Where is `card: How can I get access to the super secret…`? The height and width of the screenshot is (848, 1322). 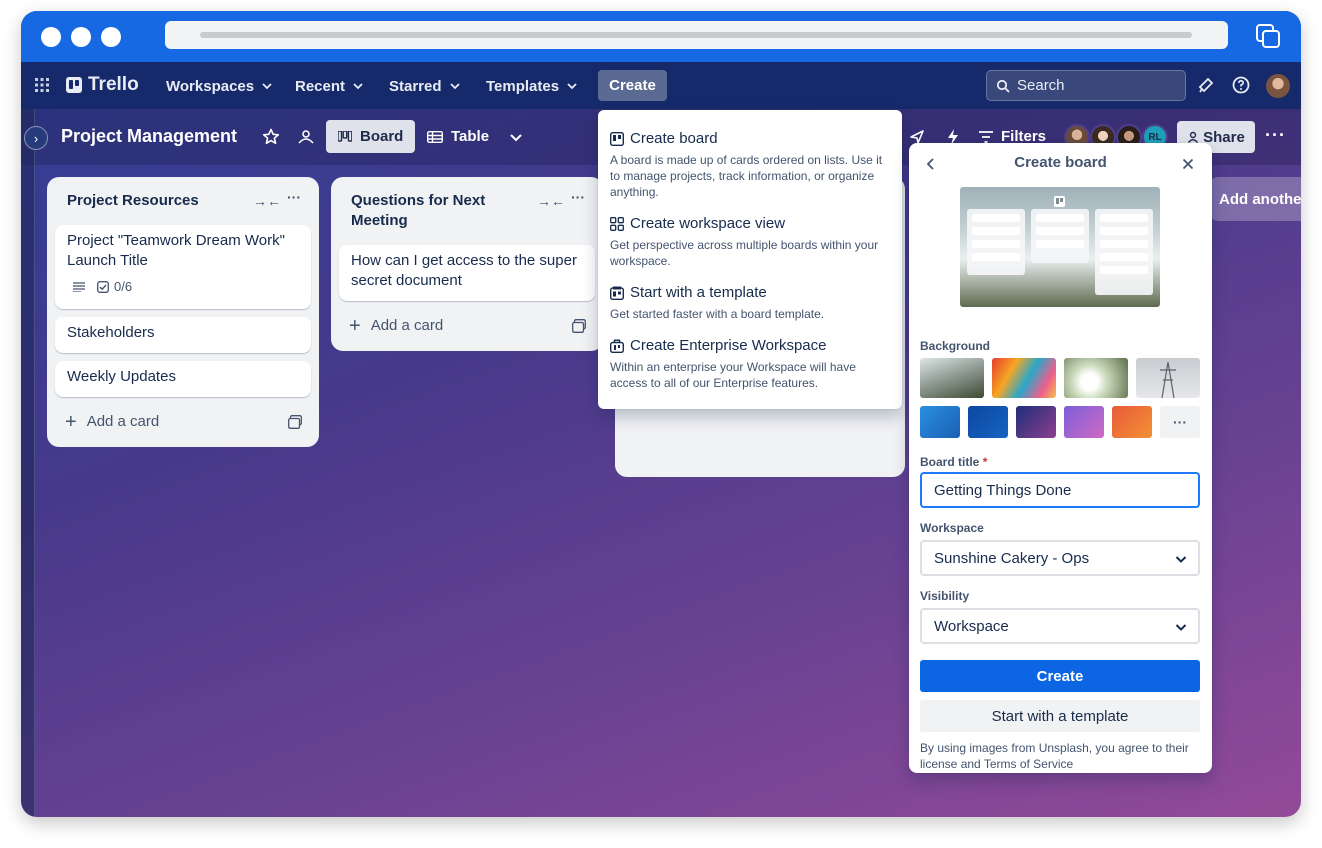 card: How can I get access to the super secret… is located at coordinates (467, 273).